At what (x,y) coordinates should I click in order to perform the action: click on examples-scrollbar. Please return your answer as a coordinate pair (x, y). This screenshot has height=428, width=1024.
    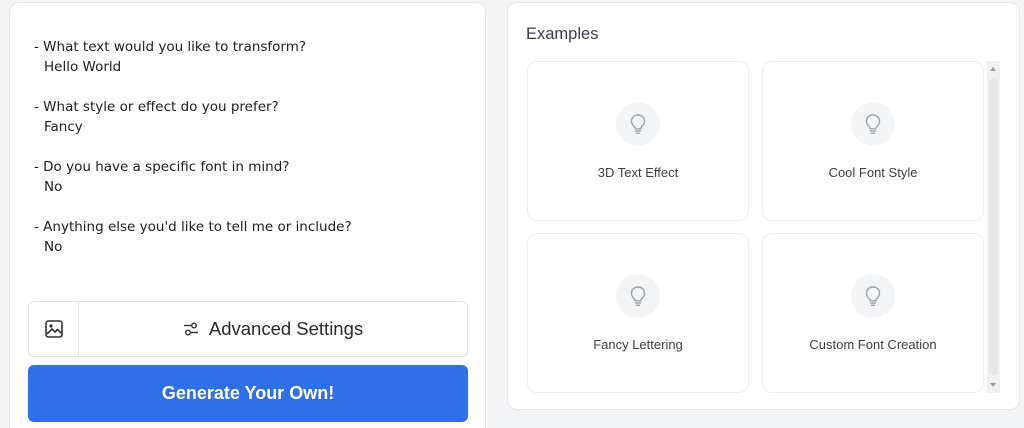
    Looking at the image, I should click on (993, 227).